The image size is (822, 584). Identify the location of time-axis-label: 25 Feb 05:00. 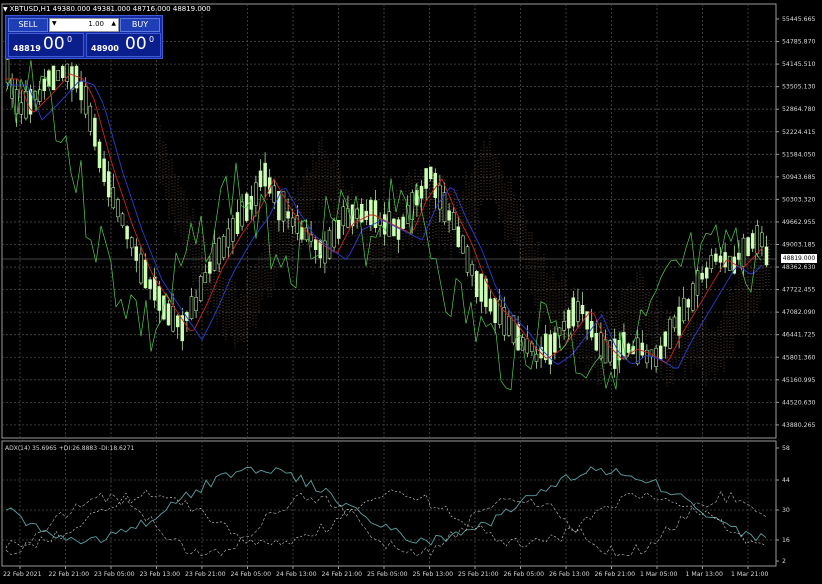
(387, 574).